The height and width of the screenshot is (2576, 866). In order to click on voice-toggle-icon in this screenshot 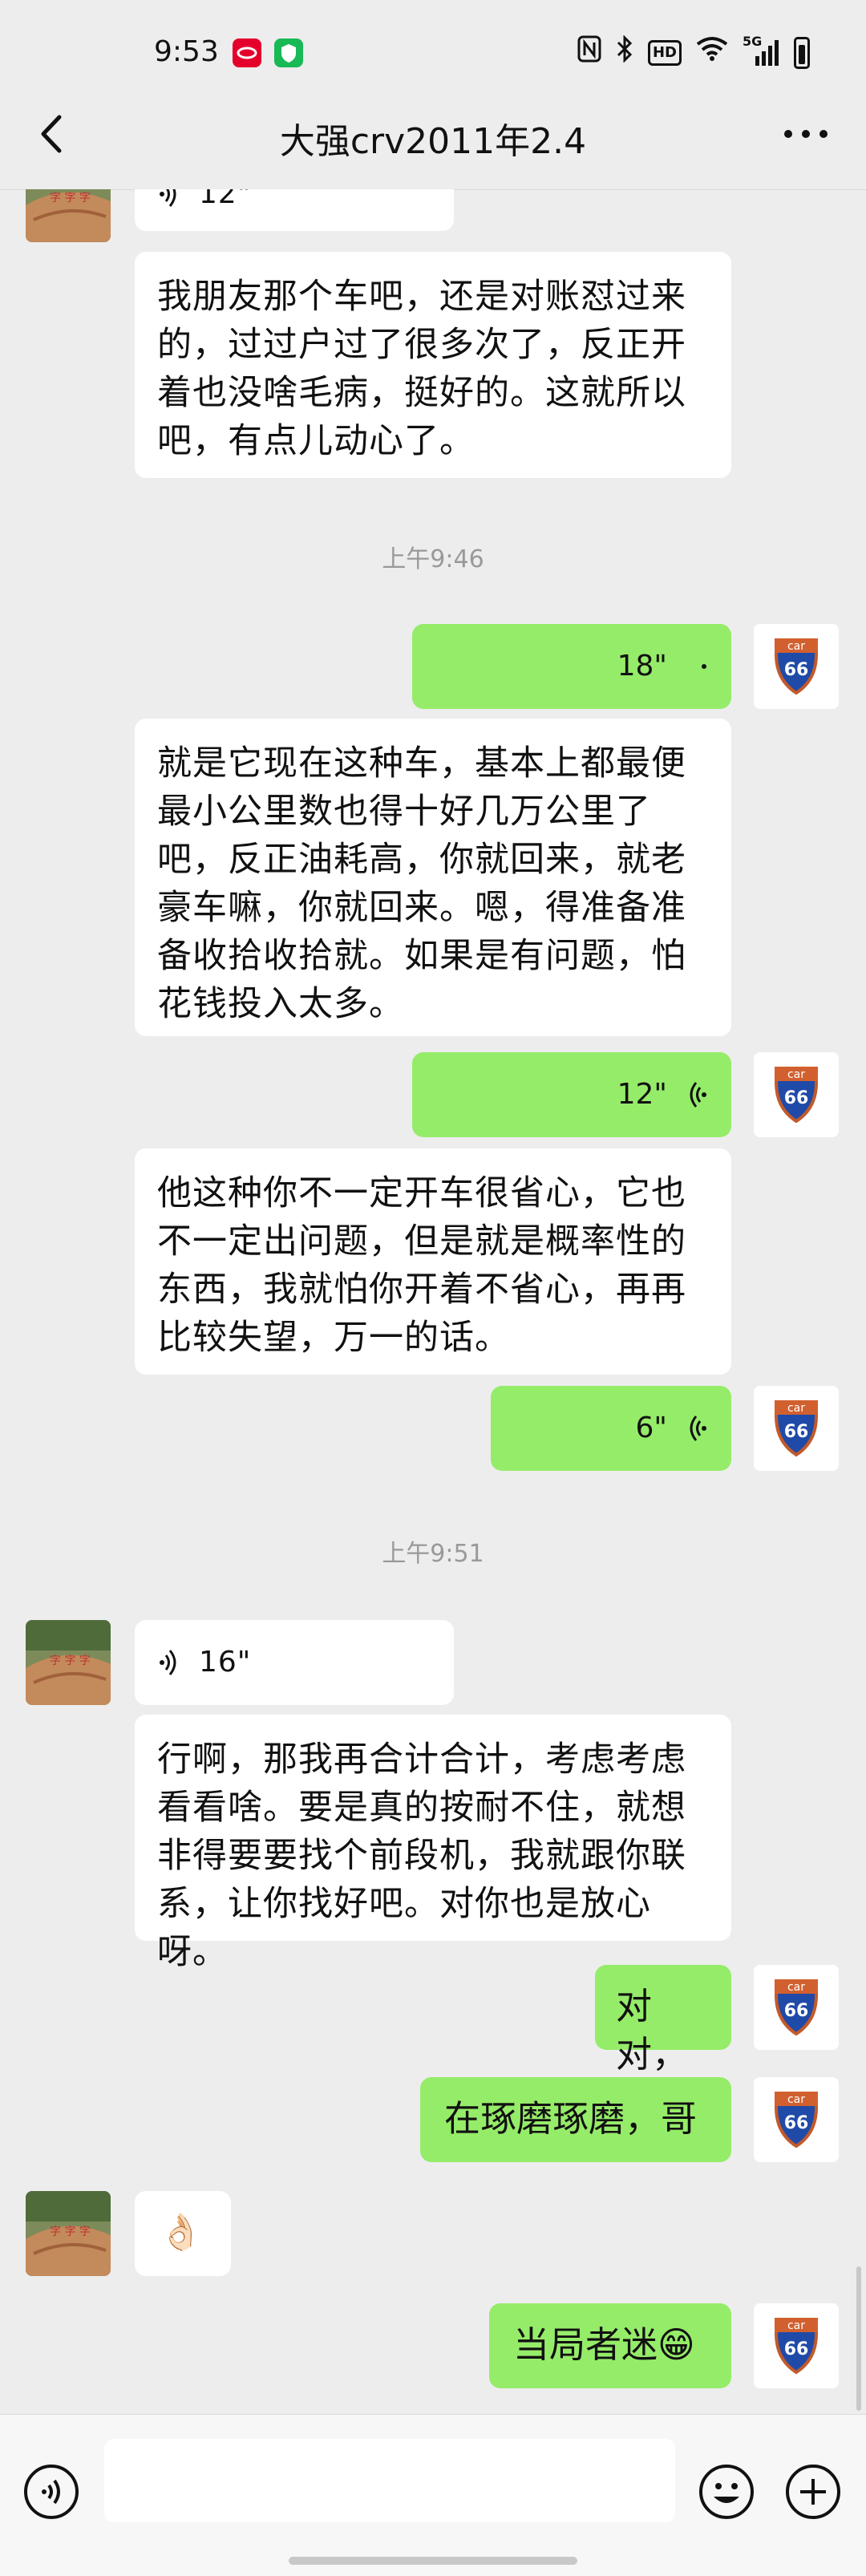, I will do `click(51, 2492)`.